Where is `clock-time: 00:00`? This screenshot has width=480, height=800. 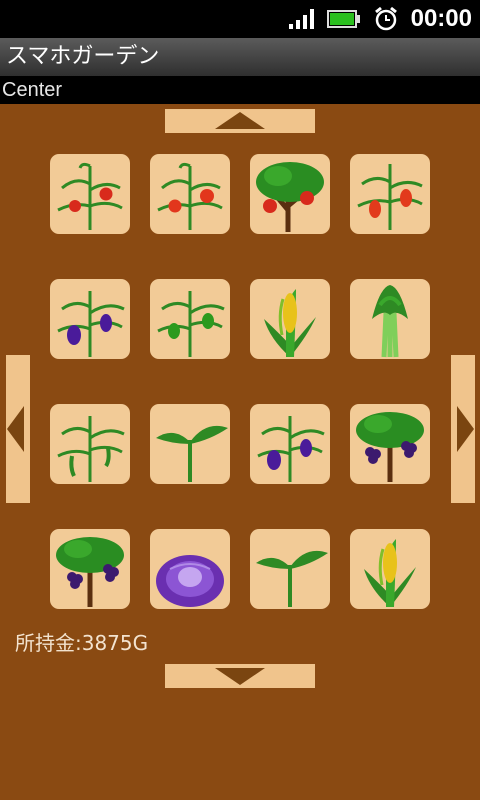 clock-time: 00:00 is located at coordinates (441, 18).